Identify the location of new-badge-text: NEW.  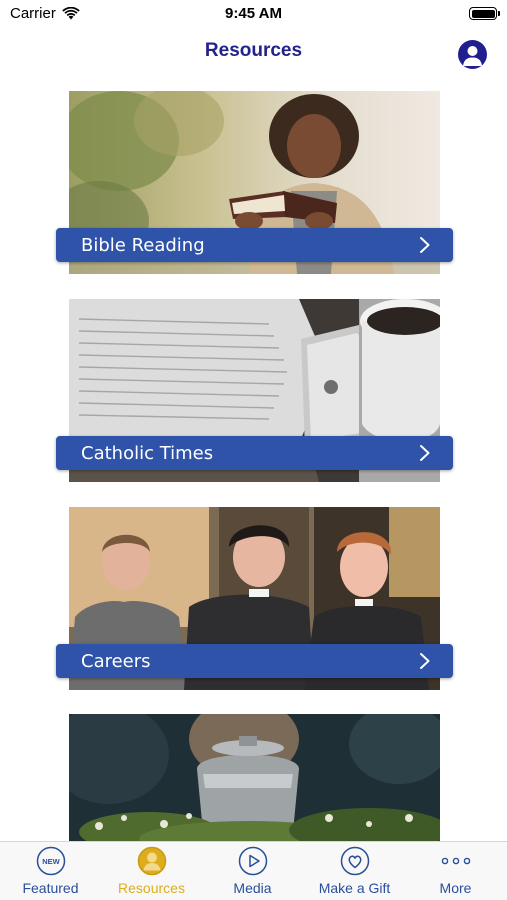
(51, 861).